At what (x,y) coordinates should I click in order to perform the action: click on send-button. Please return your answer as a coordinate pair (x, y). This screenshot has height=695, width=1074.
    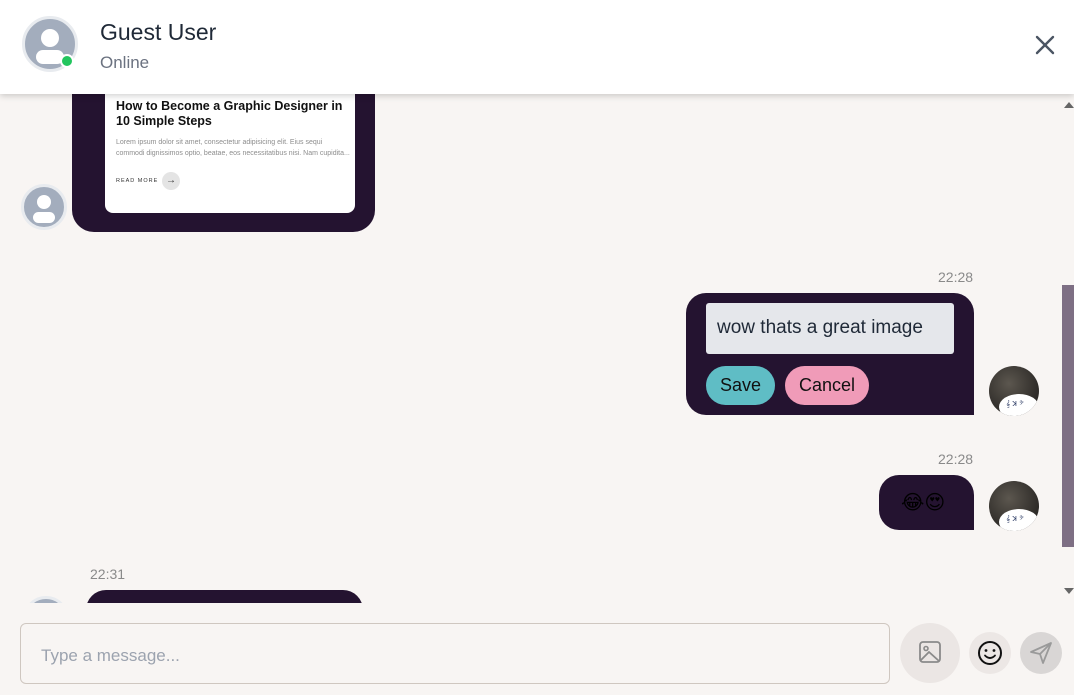
    Looking at the image, I should click on (1041, 653).